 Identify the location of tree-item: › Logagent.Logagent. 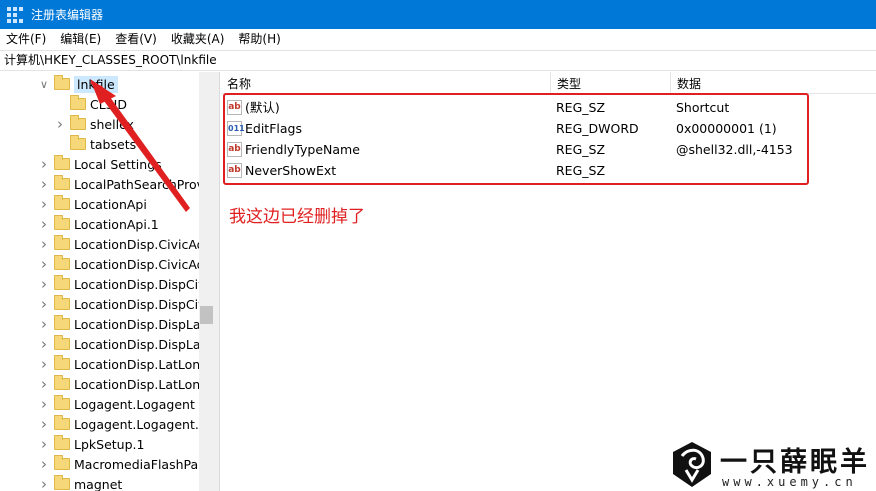
(116, 404).